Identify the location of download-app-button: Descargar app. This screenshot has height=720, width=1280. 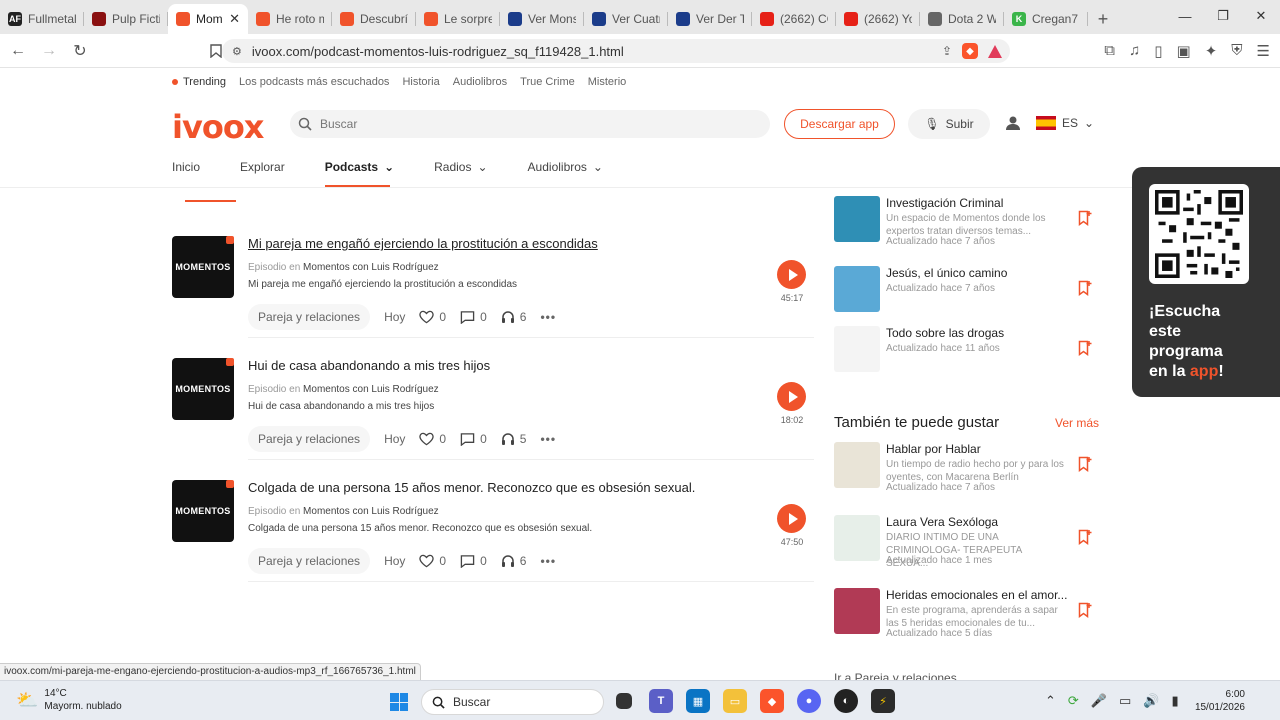
(839, 124).